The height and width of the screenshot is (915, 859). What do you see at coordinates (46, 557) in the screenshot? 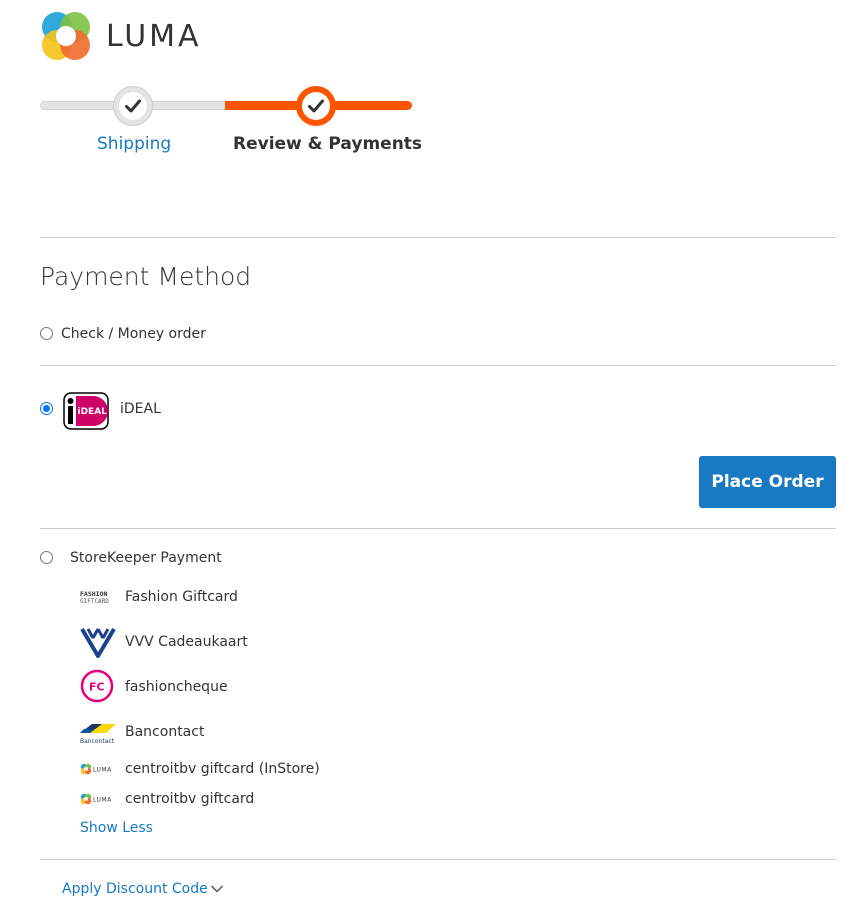
I see `storekeeper-radio` at bounding box center [46, 557].